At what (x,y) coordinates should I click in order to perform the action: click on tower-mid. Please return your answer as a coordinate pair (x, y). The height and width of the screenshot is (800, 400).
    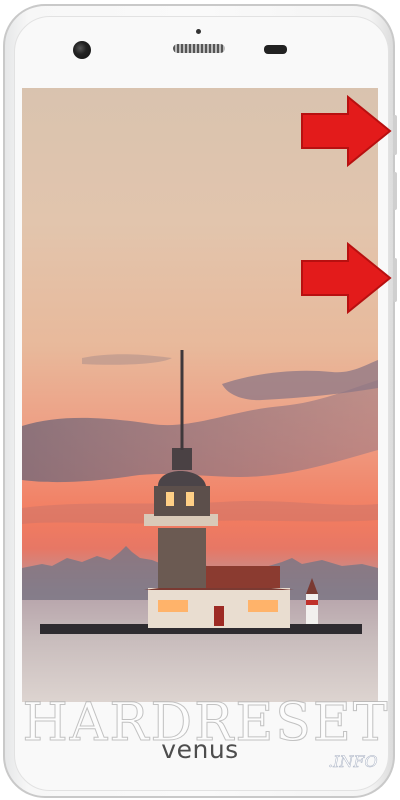
    Looking at the image, I should click on (182, 501).